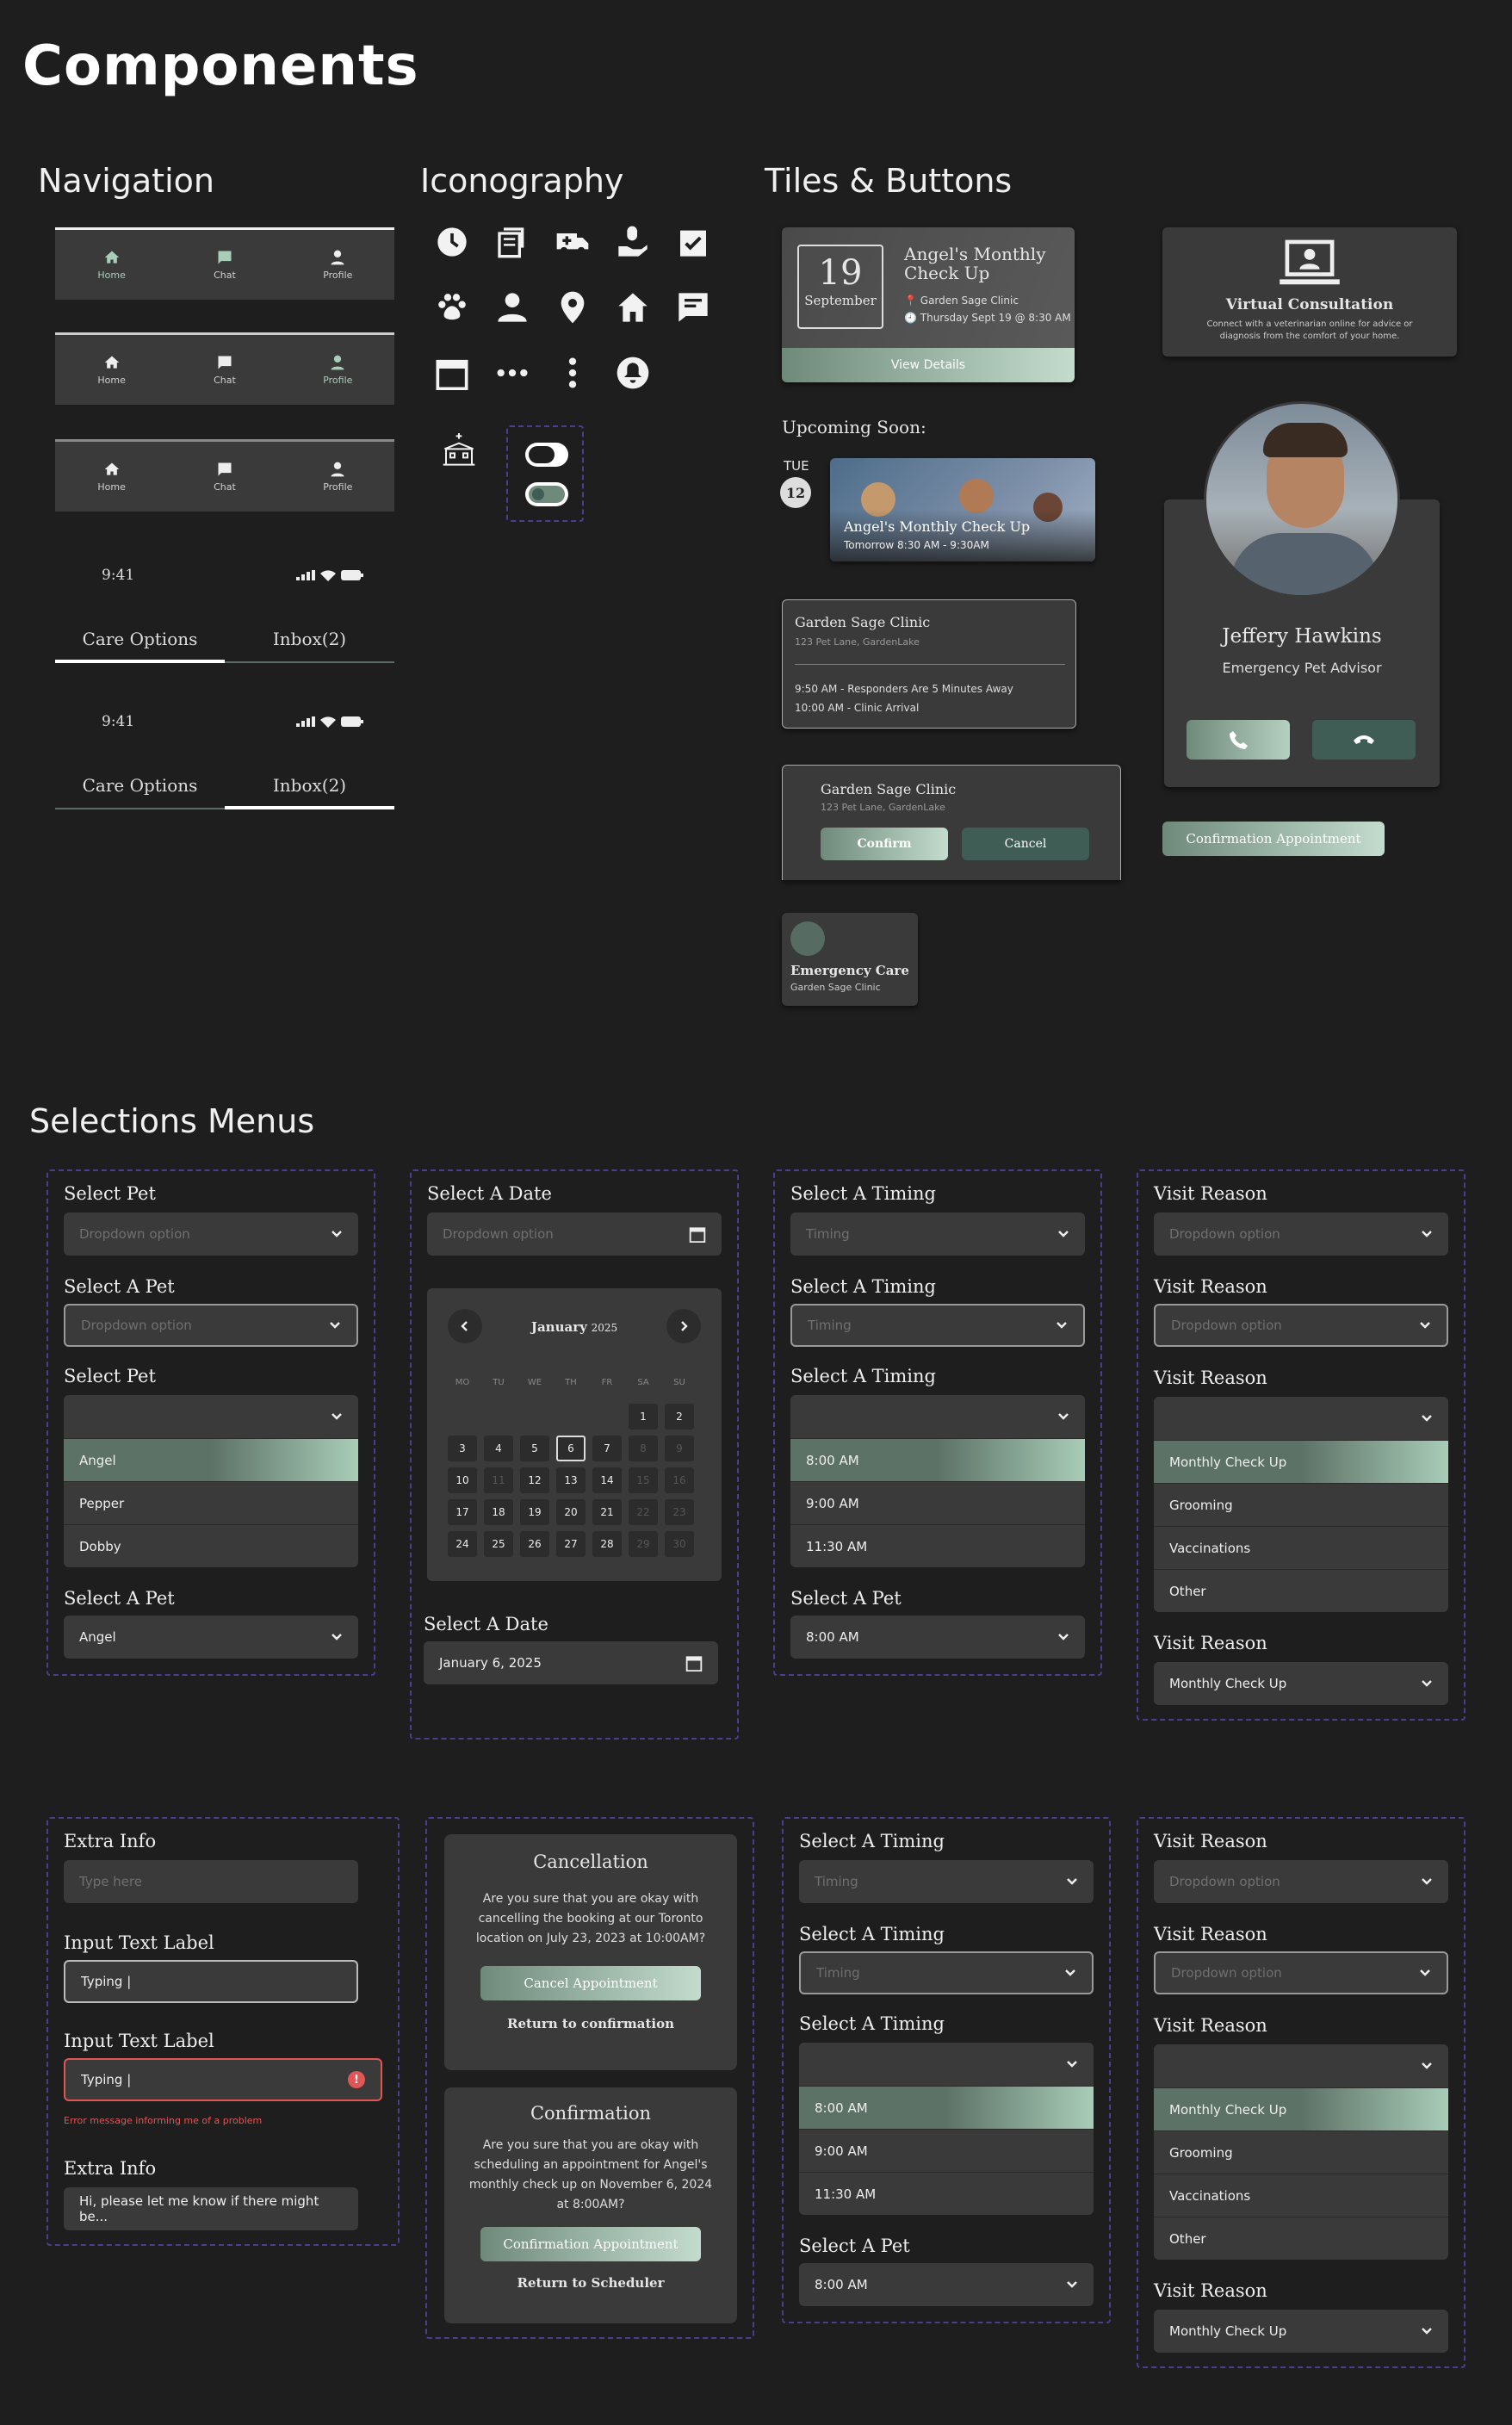  I want to click on hangup-button, so click(1364, 740).